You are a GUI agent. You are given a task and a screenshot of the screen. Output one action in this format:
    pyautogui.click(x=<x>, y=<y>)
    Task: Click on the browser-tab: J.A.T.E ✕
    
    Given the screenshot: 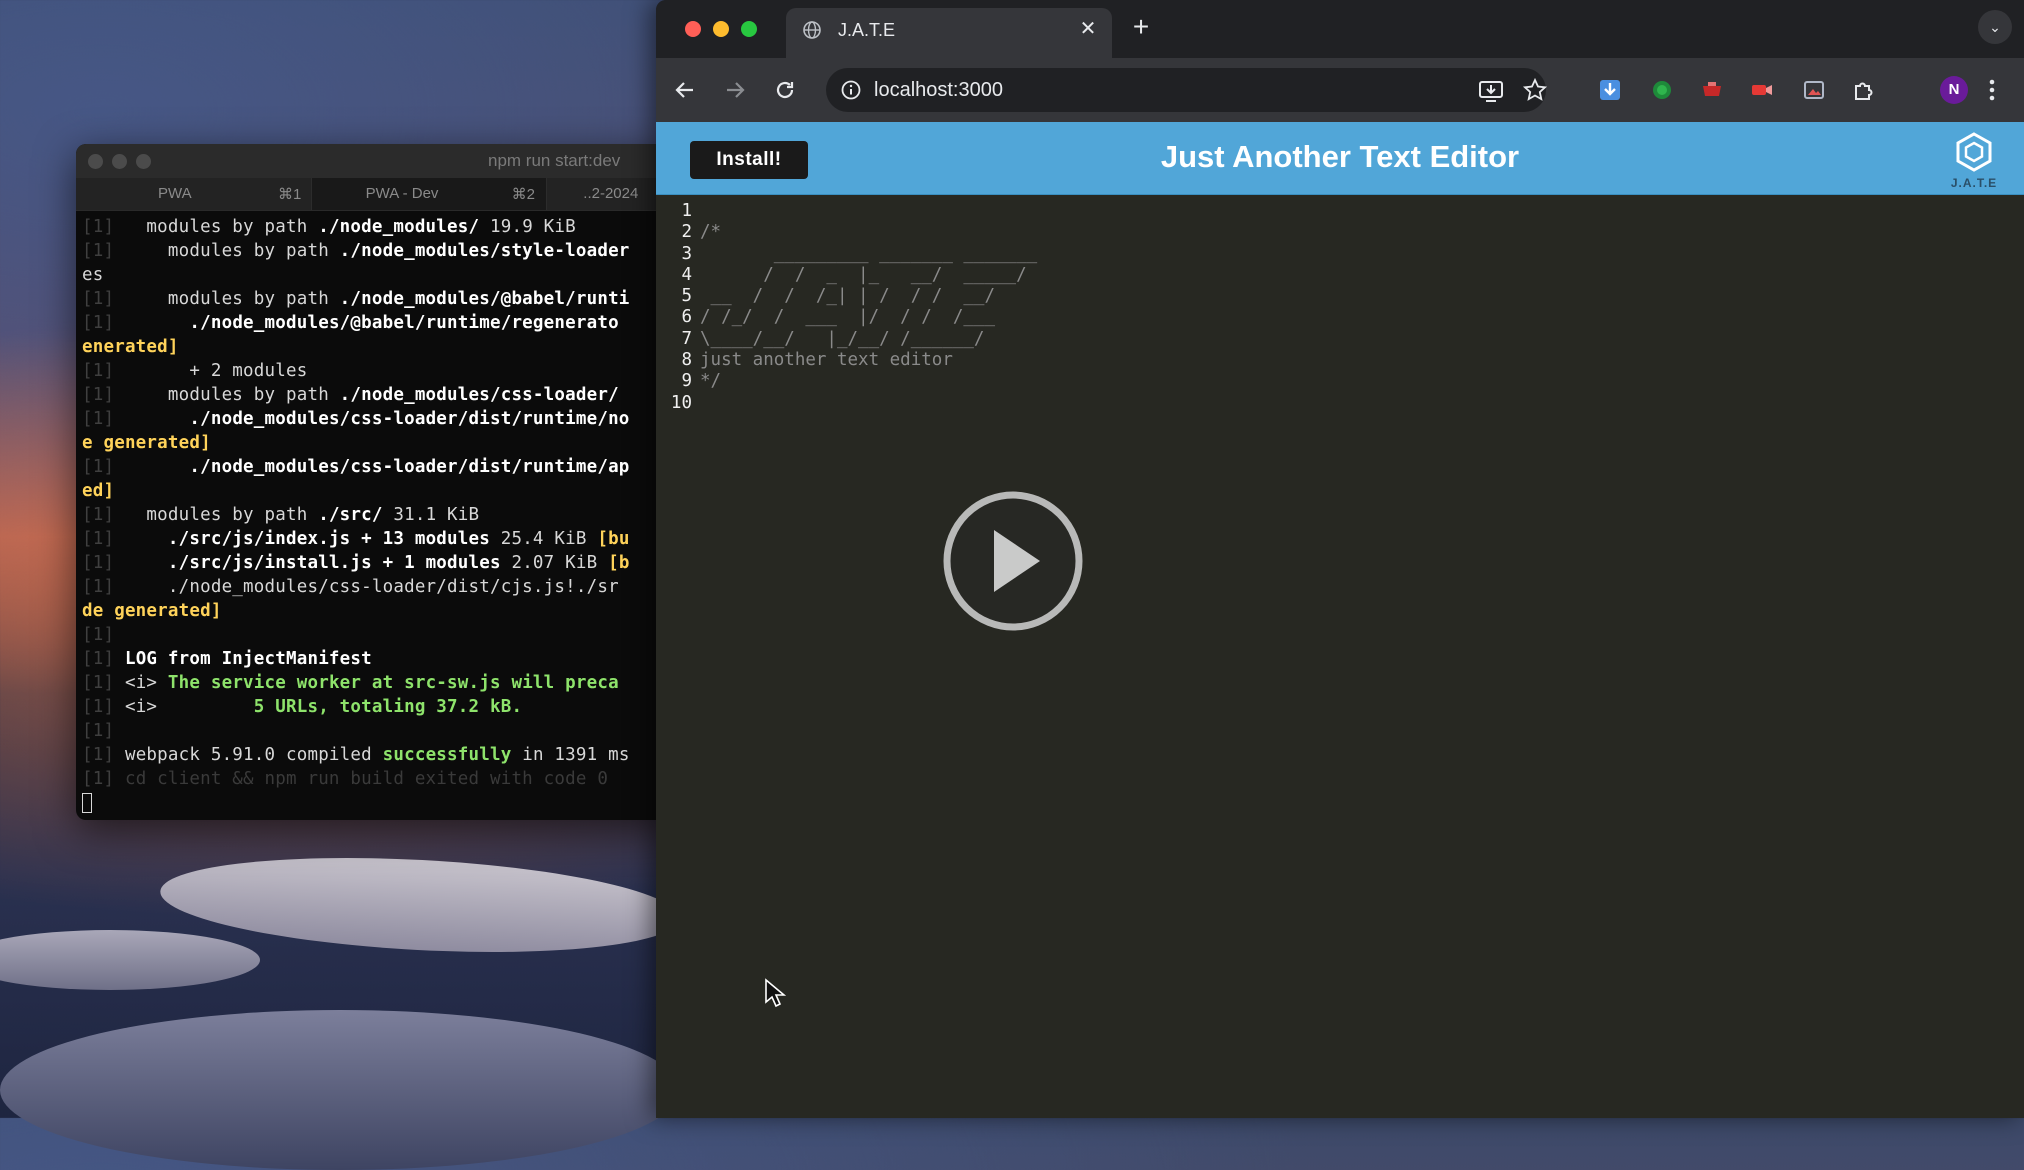 What is the action you would take?
    pyautogui.click(x=949, y=33)
    